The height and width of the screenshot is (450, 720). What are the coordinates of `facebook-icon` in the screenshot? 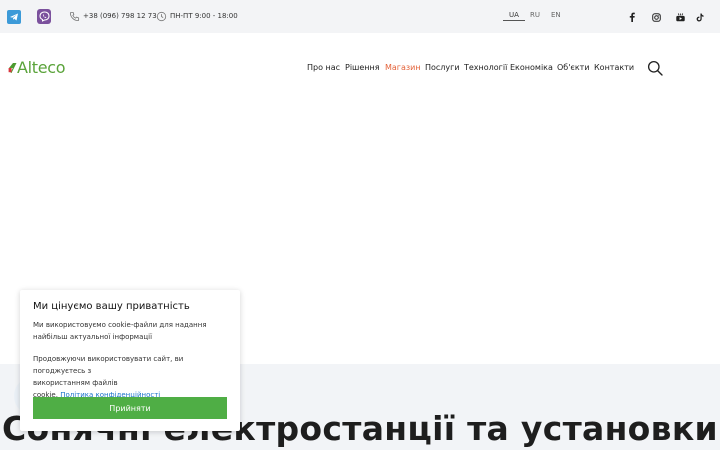 It's located at (632, 17).